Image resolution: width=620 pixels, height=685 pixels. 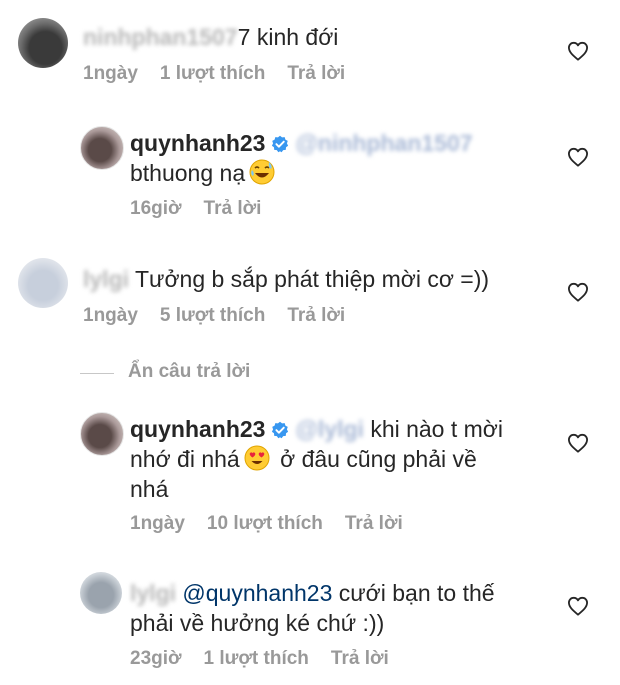 I want to click on likes-count-link: 5 lượt thích, so click(x=212, y=315).